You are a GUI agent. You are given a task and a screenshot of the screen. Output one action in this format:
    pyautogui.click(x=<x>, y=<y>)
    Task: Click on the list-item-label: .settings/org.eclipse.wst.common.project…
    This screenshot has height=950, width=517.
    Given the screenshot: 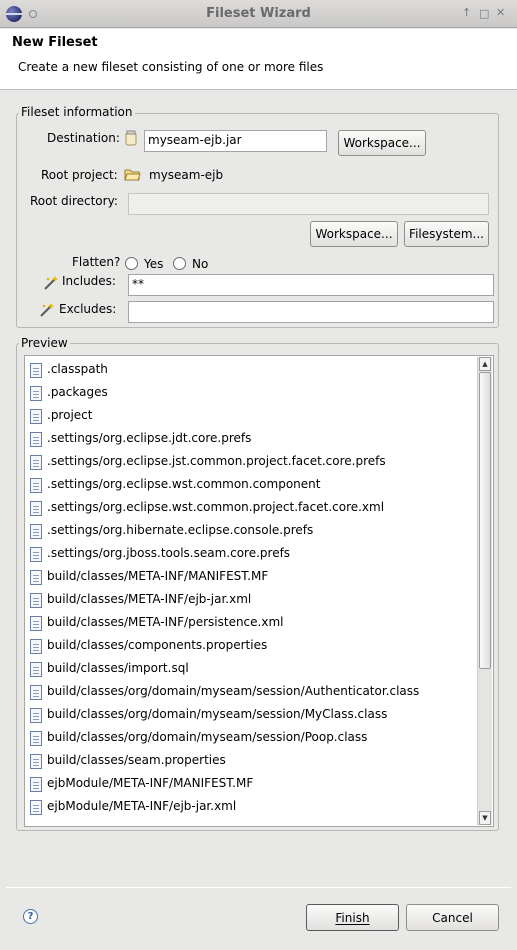 What is the action you would take?
    pyautogui.click(x=216, y=507)
    